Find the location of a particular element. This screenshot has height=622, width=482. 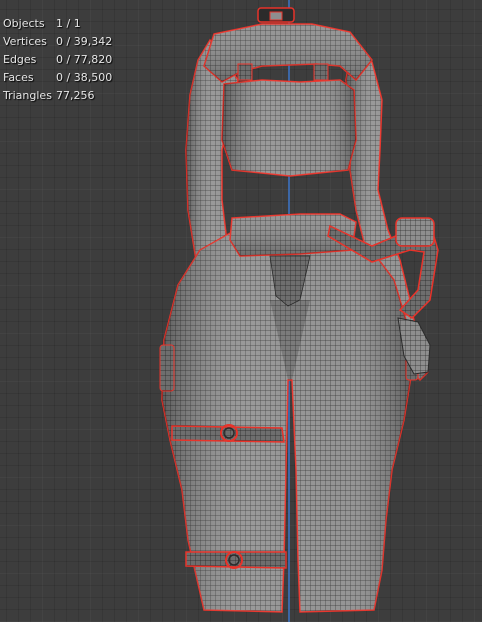

stat-value: 0 / 39,342 is located at coordinates (84, 41).